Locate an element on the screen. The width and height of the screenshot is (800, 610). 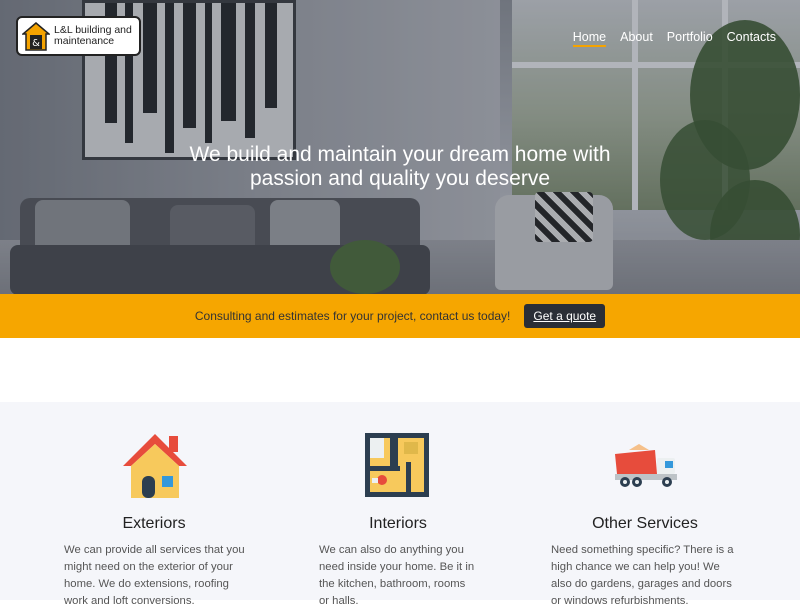
service-title: Exteriors is located at coordinates (154, 523).